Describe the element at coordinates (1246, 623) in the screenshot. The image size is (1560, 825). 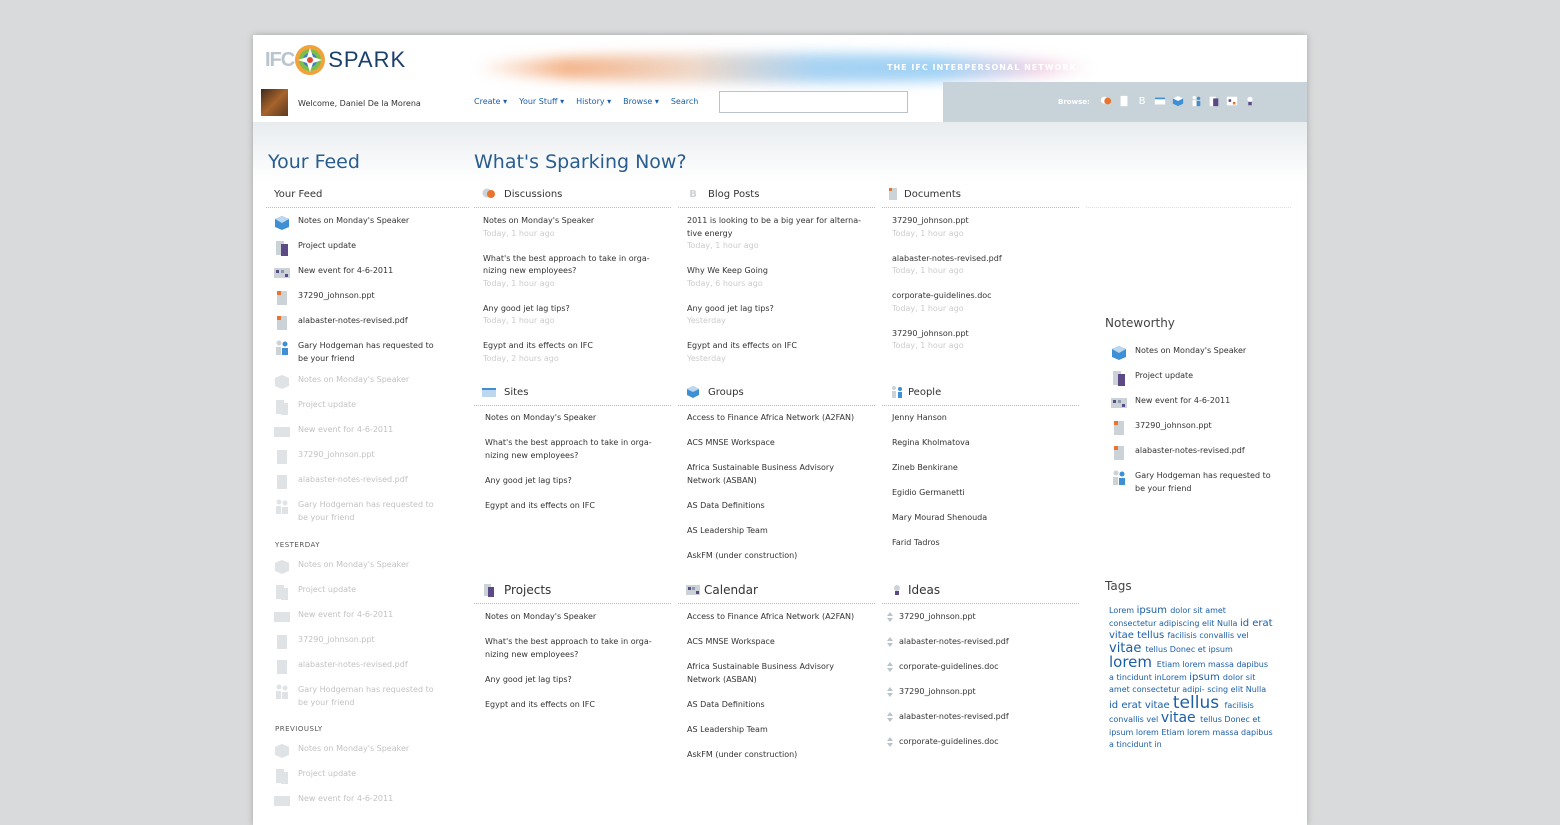
I see `tag-link: id` at that location.